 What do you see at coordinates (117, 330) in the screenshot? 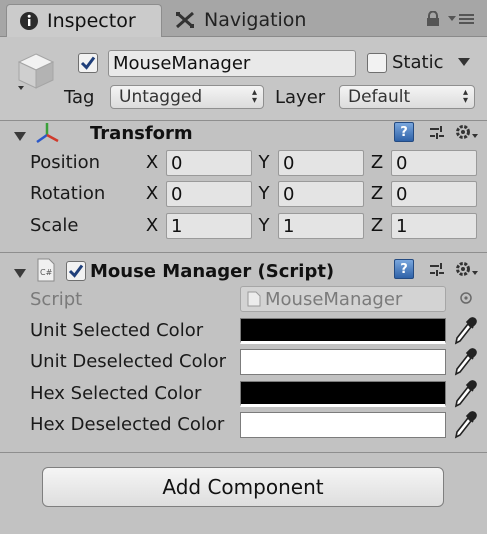
I see `unit-selected-color-label: Unit Selected Color` at bounding box center [117, 330].